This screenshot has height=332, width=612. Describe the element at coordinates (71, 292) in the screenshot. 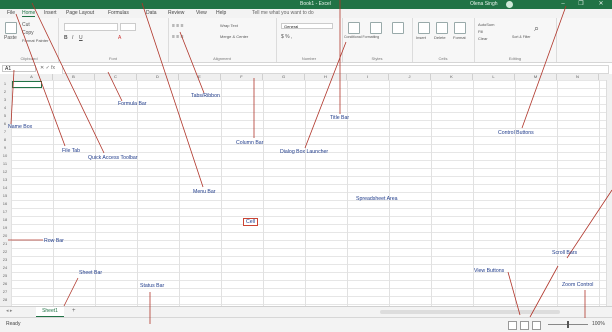

I see `pointer-sheet-bar` at that location.